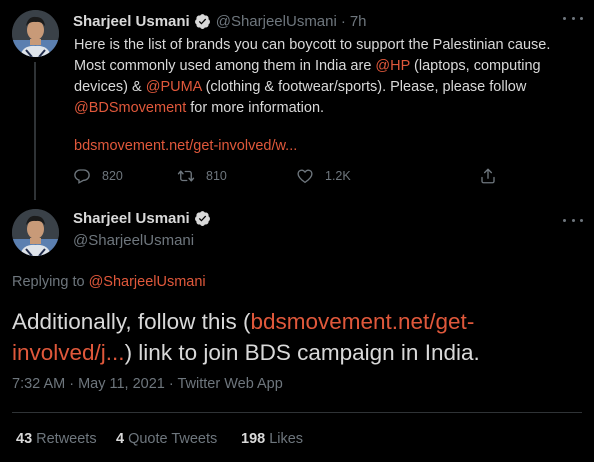 The image size is (594, 462). I want to click on retweet-button: 810, so click(202, 176).